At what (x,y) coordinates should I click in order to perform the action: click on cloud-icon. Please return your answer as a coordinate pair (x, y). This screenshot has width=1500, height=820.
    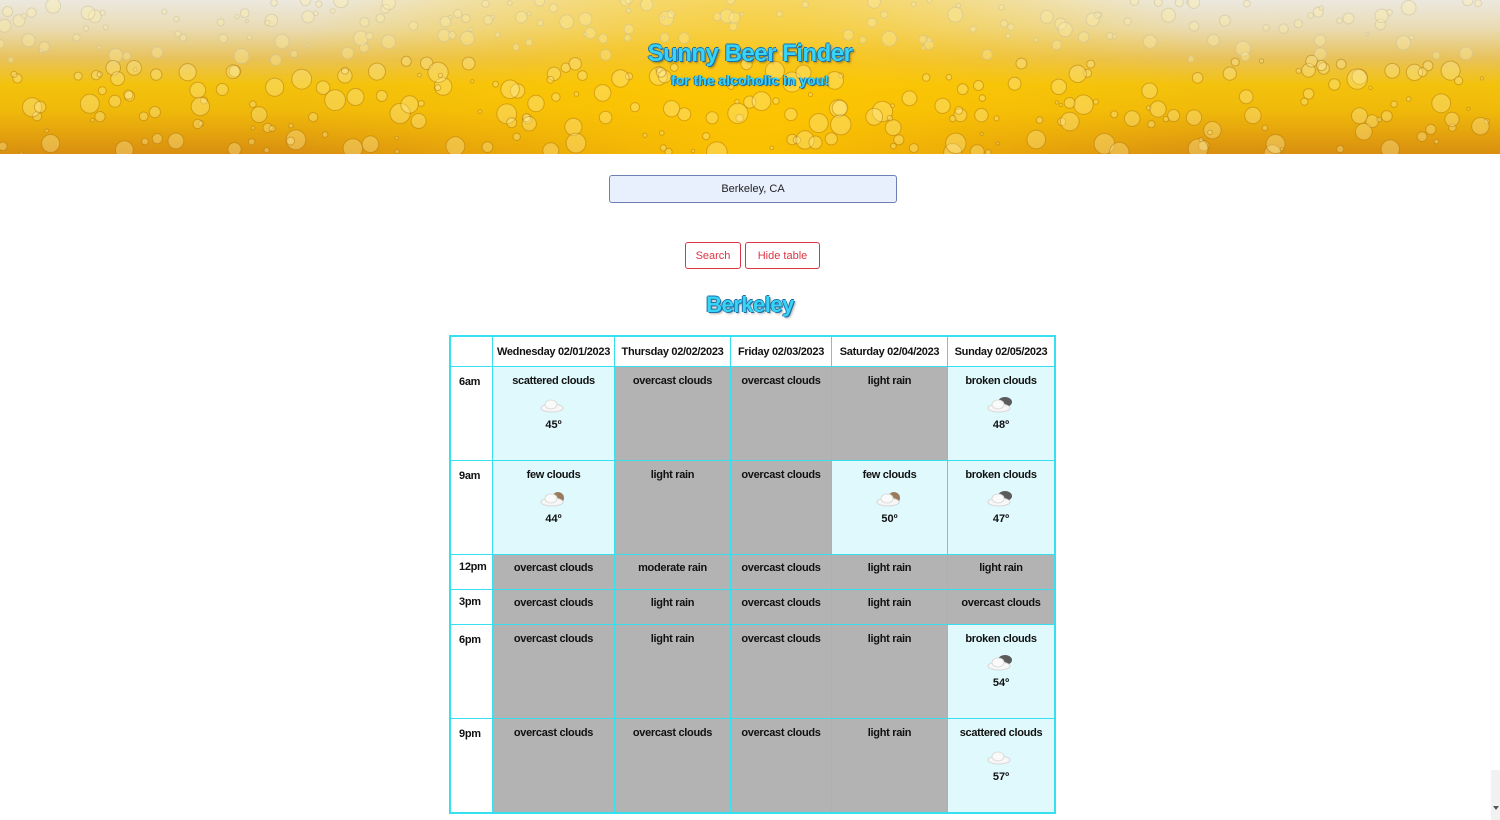
    Looking at the image, I should click on (1001, 756).